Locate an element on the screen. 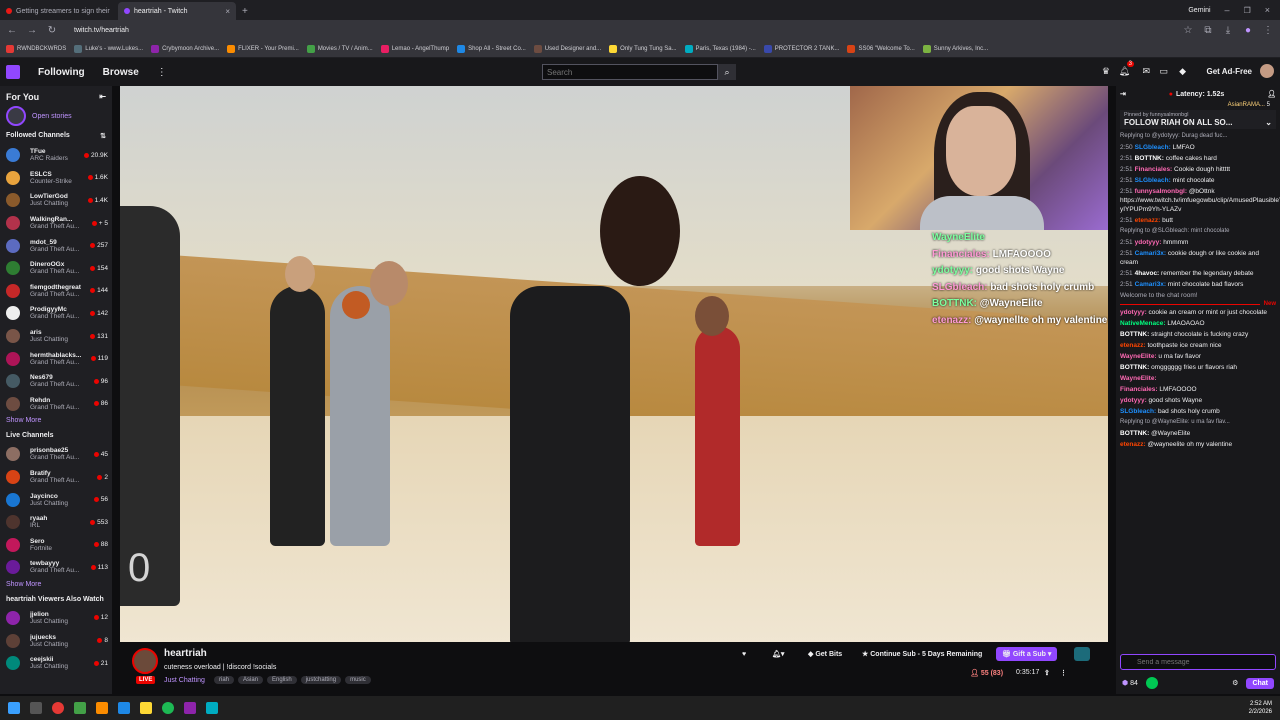  sidebar-channel: tewbayyy Grand Theft Au... 113 is located at coordinates (56, 567).